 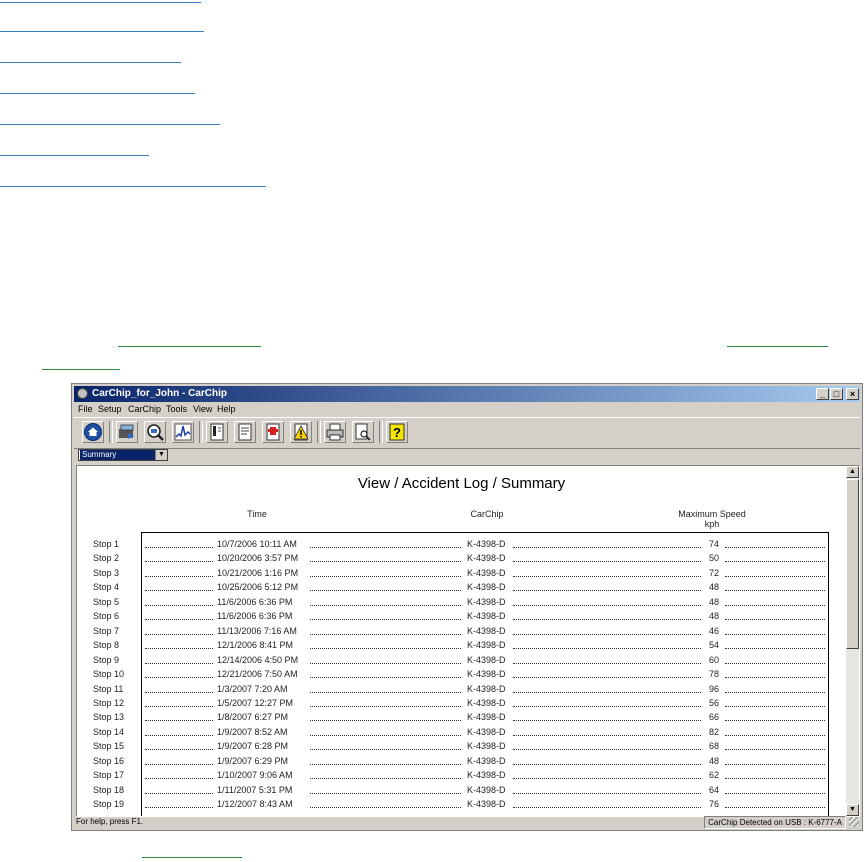 What do you see at coordinates (127, 432) in the screenshot?
I see `download-icon` at bounding box center [127, 432].